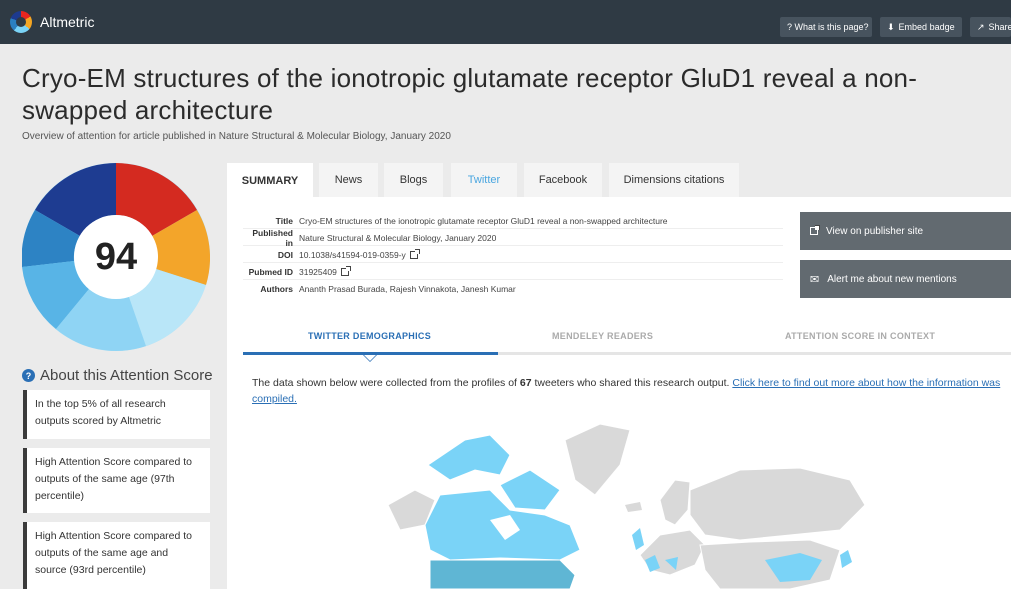 This screenshot has width=1011, height=589. I want to click on view-publisher-label: View on publisher site, so click(875, 231).